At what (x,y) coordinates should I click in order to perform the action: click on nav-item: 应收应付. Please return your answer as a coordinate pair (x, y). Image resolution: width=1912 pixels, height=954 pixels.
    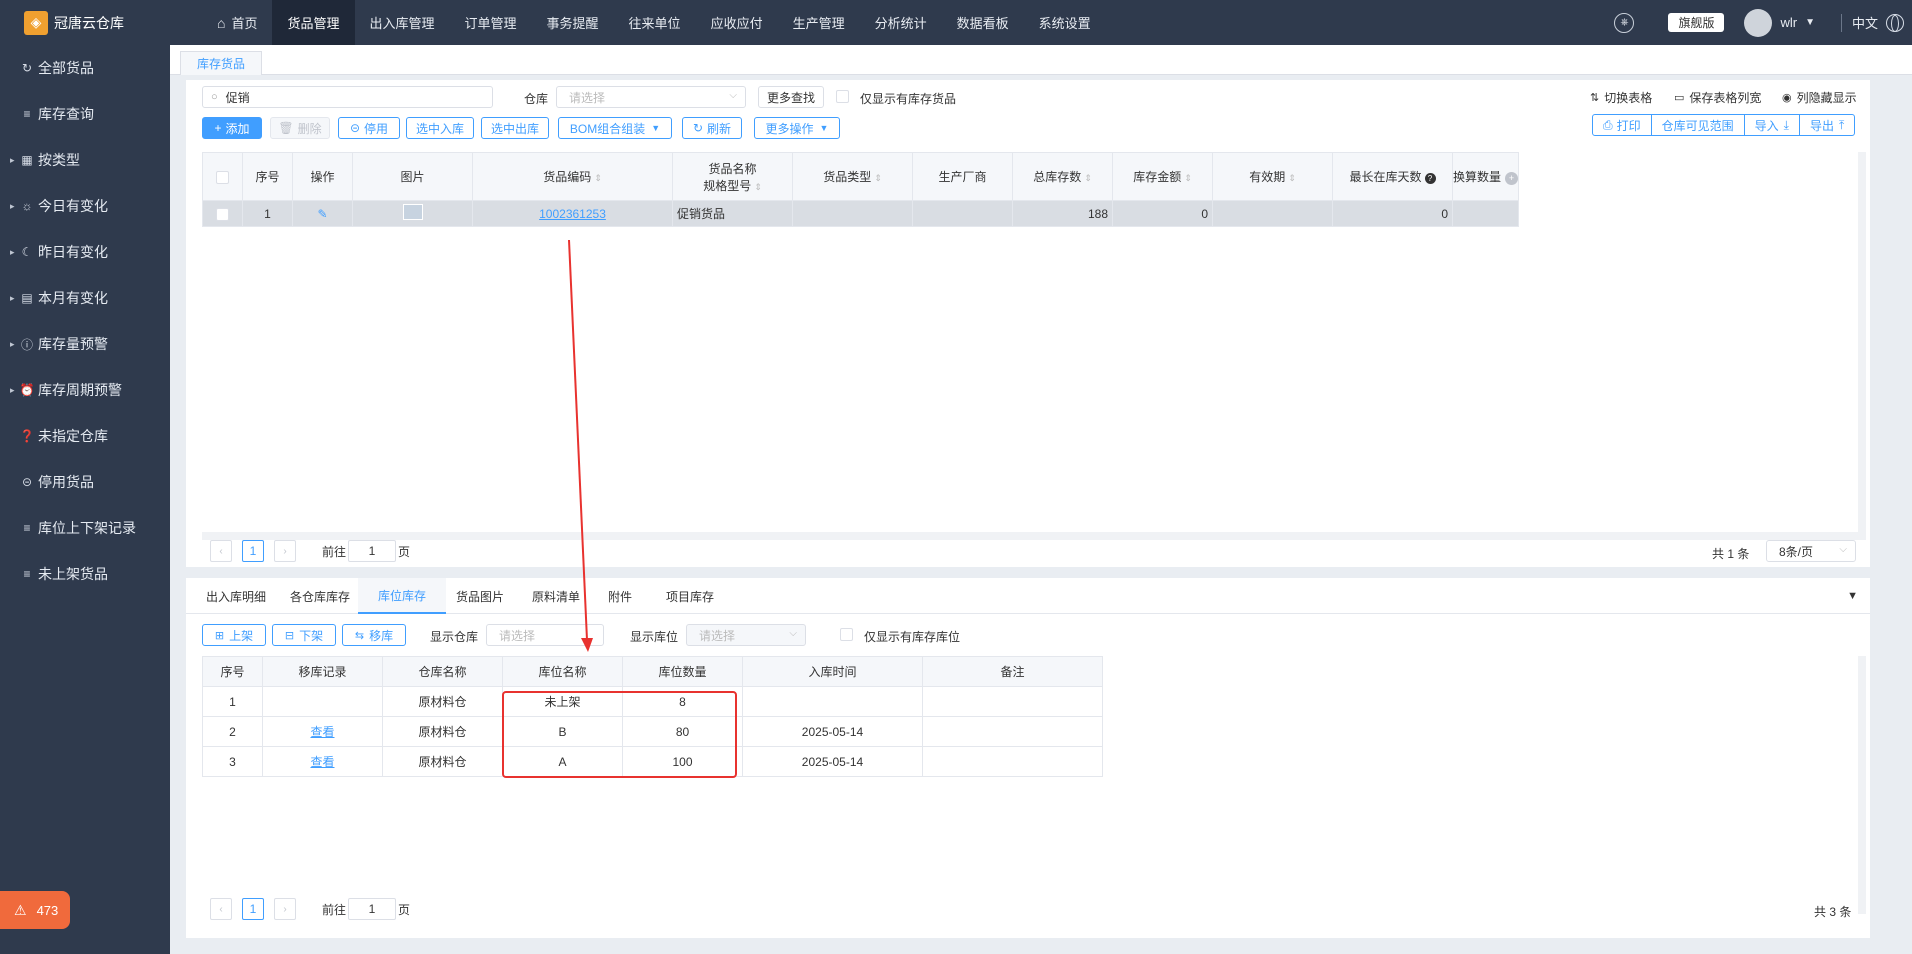
    Looking at the image, I should click on (737, 22).